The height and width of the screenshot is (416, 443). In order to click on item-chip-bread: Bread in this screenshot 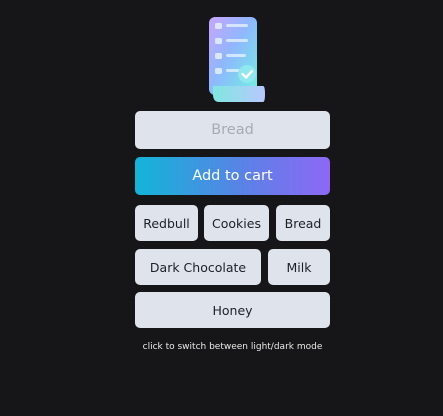, I will do `click(303, 223)`.